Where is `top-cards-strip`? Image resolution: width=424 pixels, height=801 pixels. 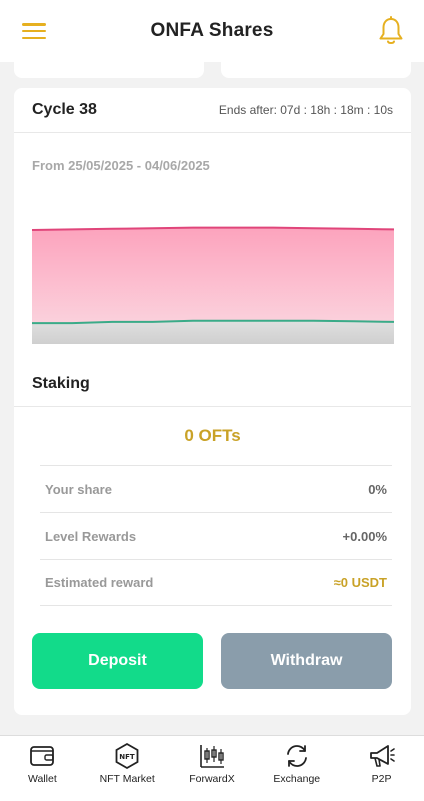
top-cards-strip is located at coordinates (212, 70).